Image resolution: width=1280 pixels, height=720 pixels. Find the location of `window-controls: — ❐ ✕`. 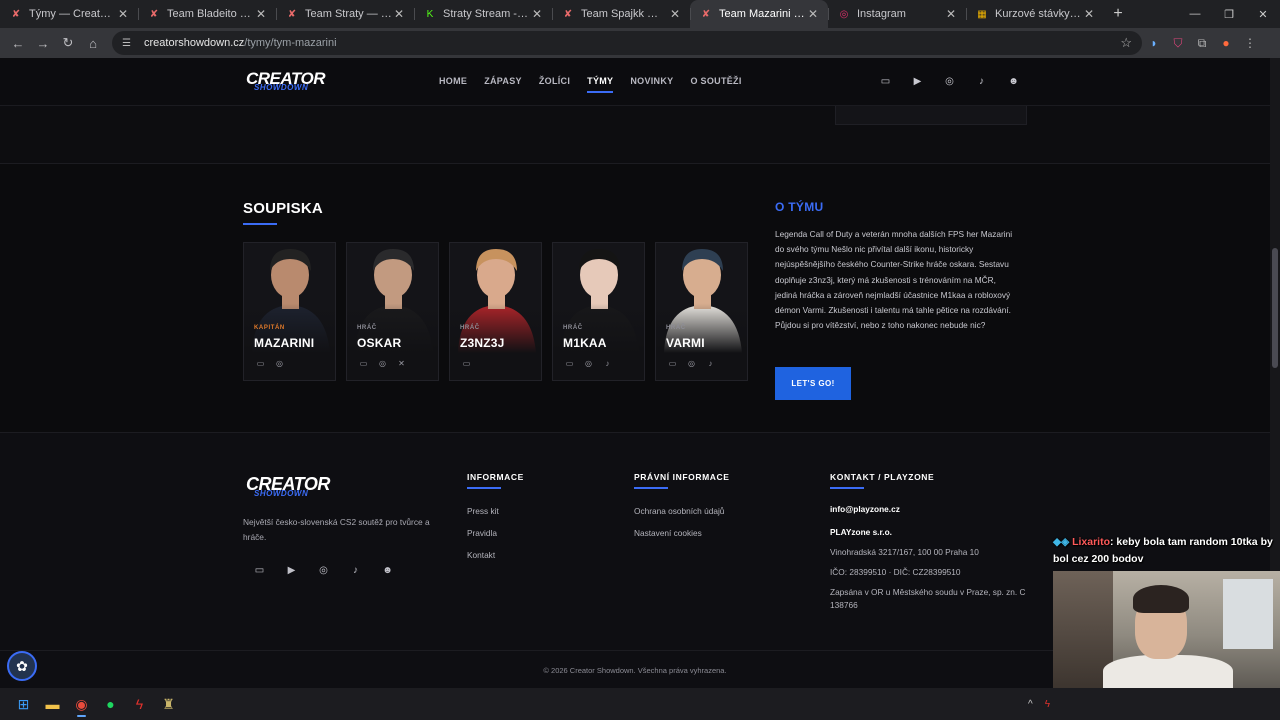

window-controls: — ❐ ✕ is located at coordinates (1229, 14).